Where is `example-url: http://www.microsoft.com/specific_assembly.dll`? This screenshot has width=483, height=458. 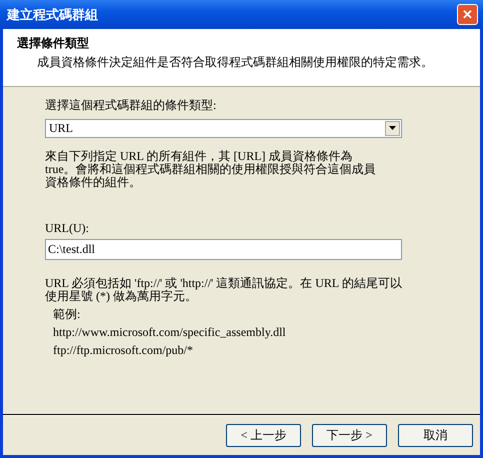 example-url: http://www.microsoft.com/specific_assembly.dll is located at coordinates (169, 332).